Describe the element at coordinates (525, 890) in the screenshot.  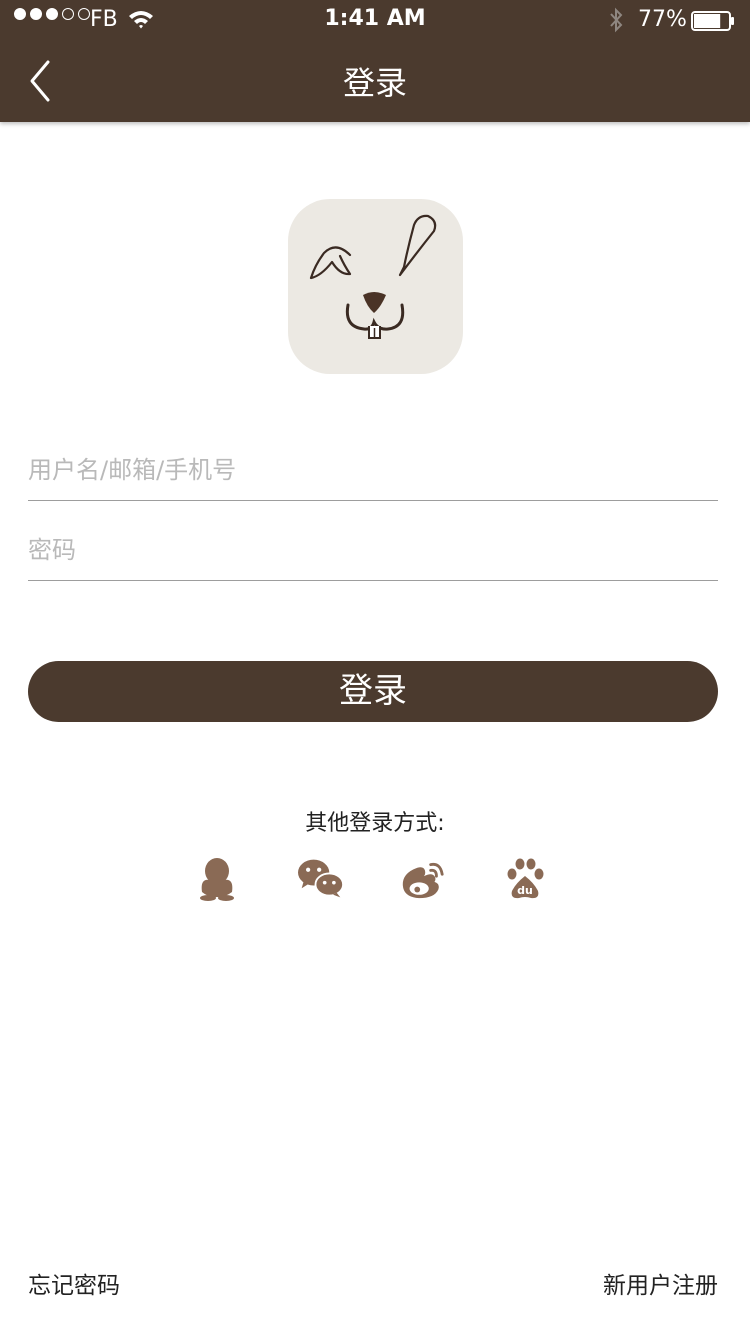
I see `svg-text: du` at that location.